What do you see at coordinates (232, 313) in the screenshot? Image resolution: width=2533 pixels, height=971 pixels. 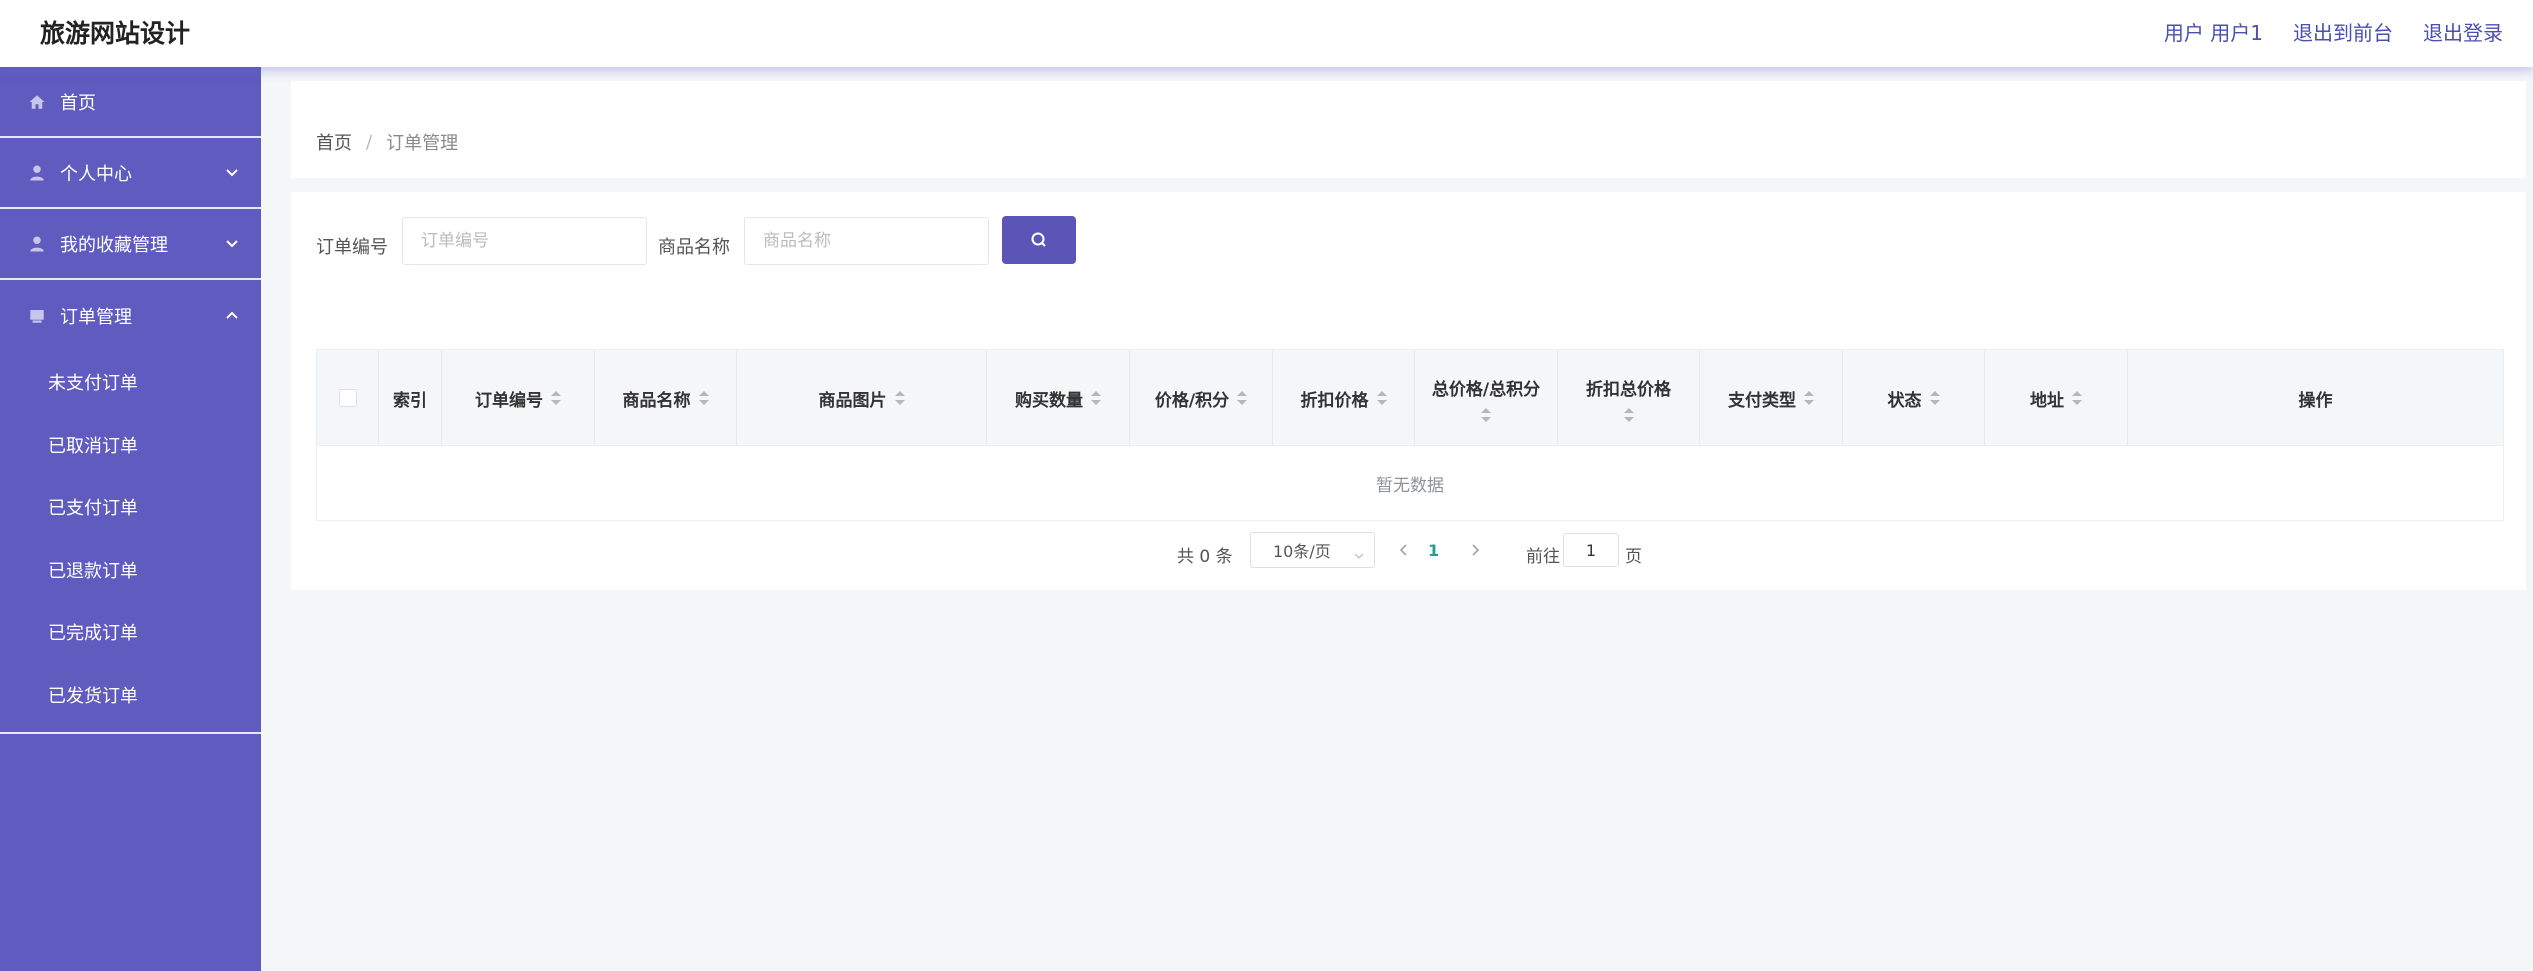 I see `chevron-up-icon` at bounding box center [232, 313].